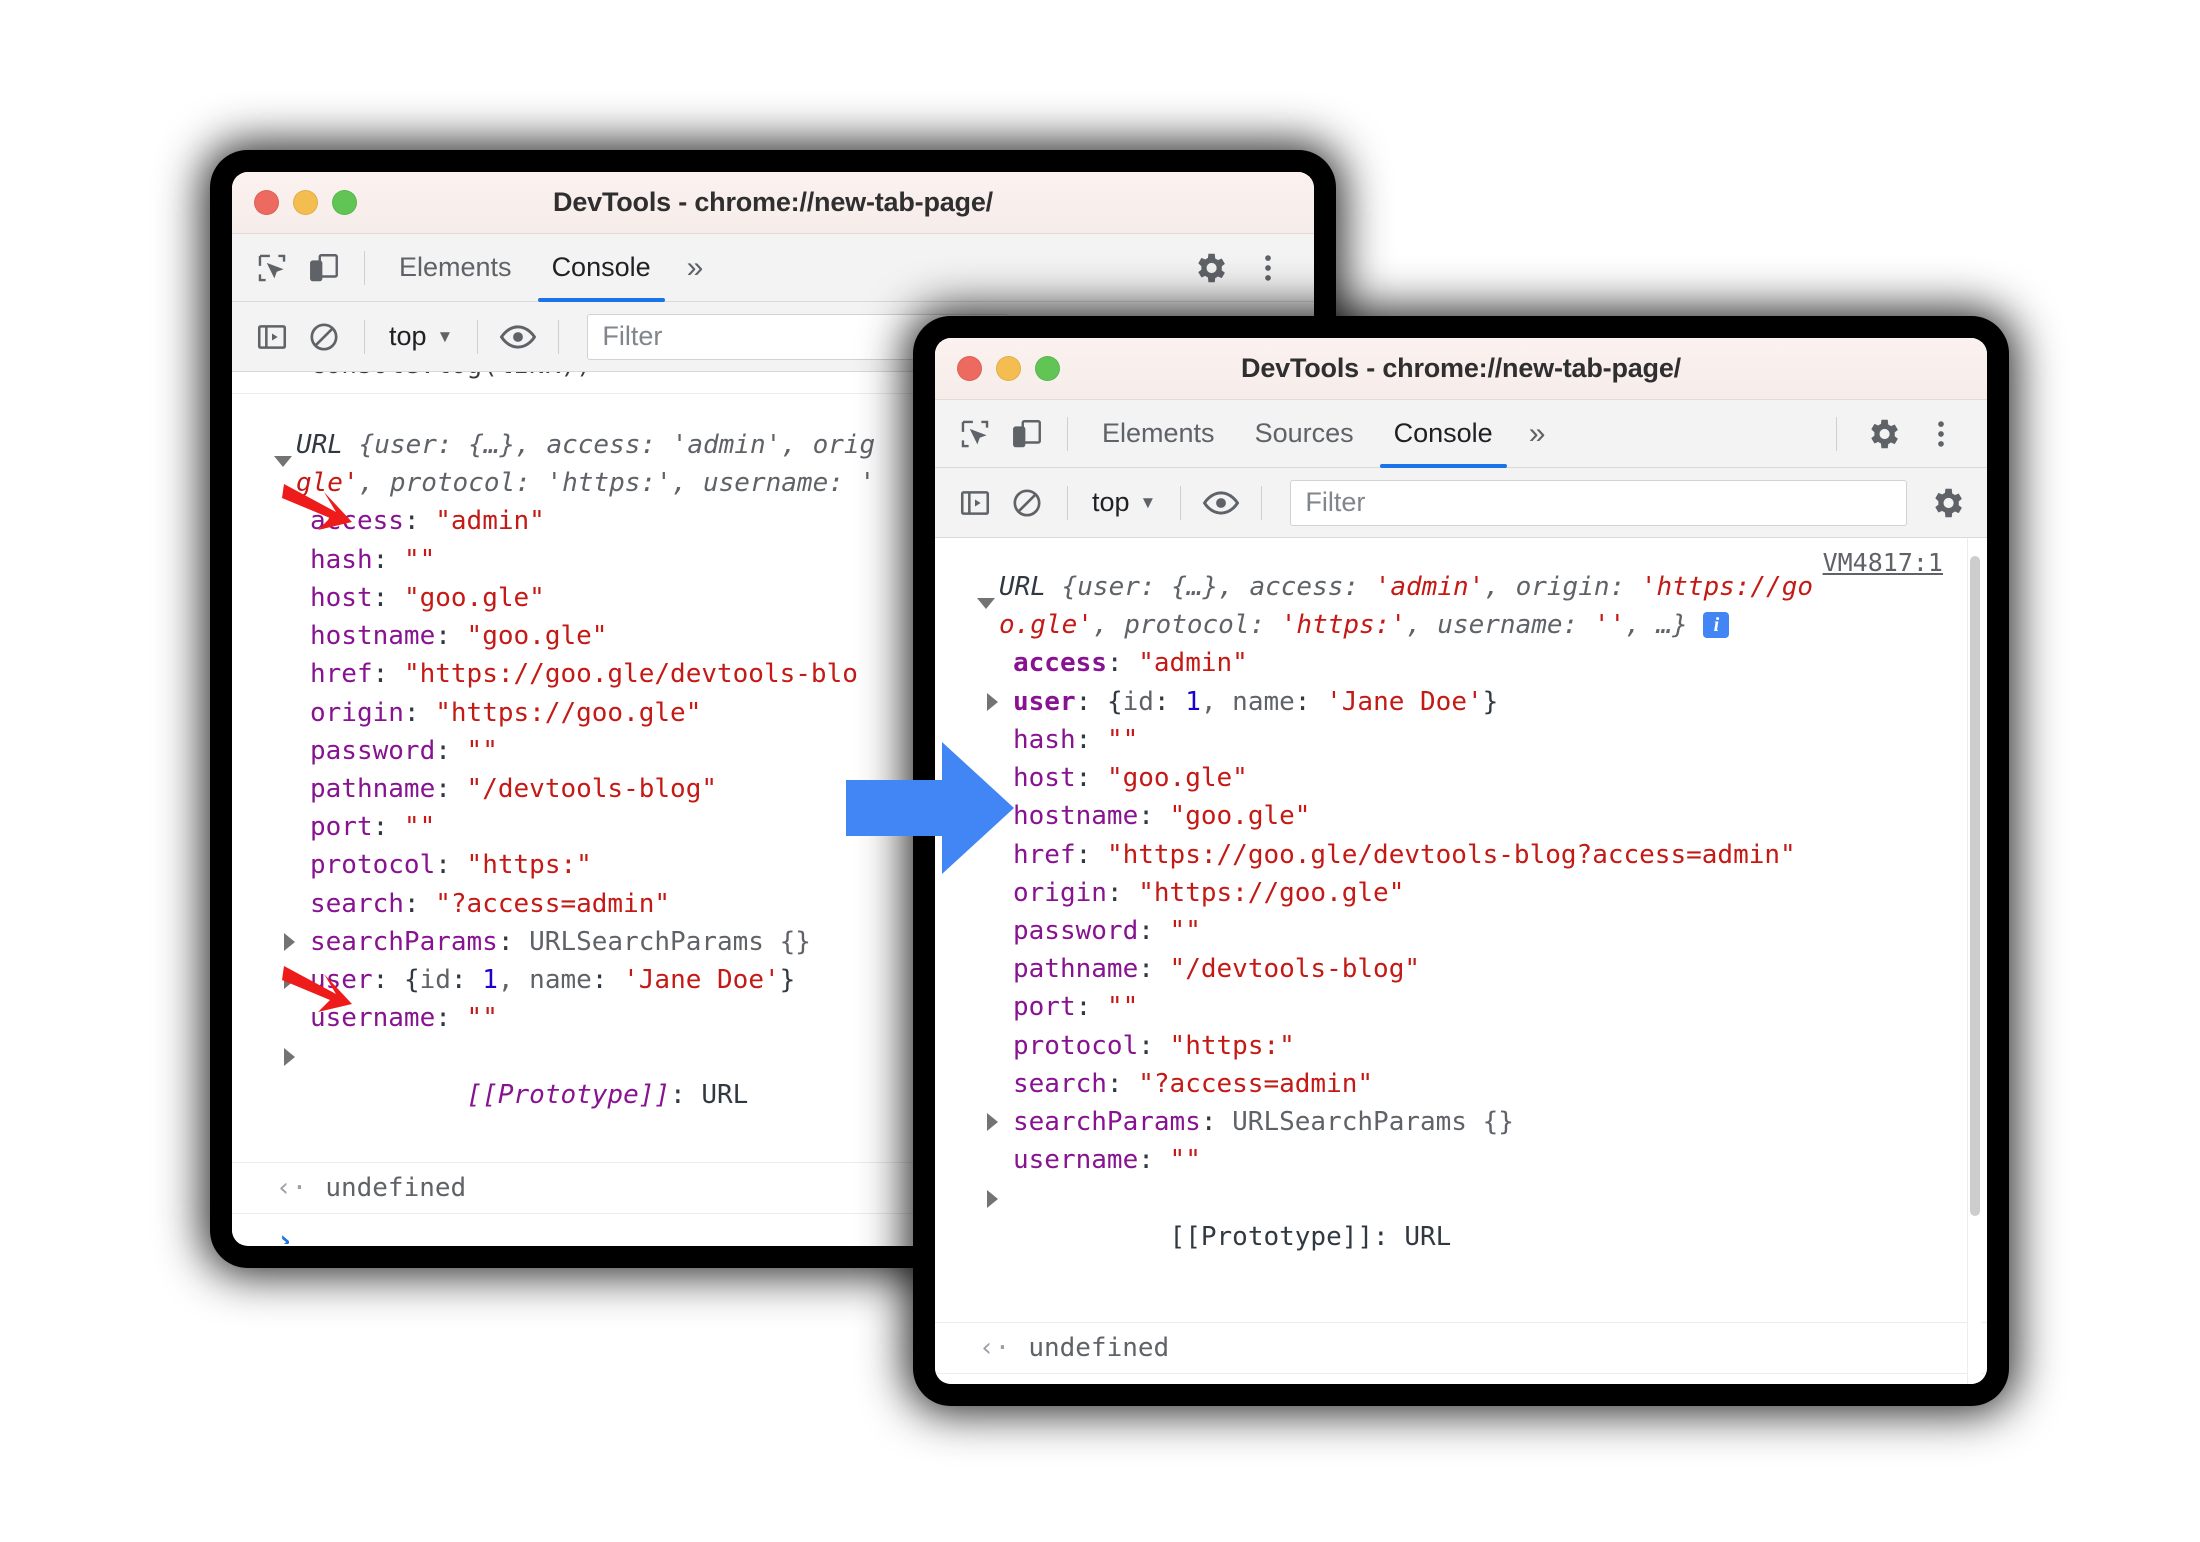 The image size is (2200, 1542). What do you see at coordinates (1461, 1046) in the screenshot?
I see `property-row: protocol: "https:"` at bounding box center [1461, 1046].